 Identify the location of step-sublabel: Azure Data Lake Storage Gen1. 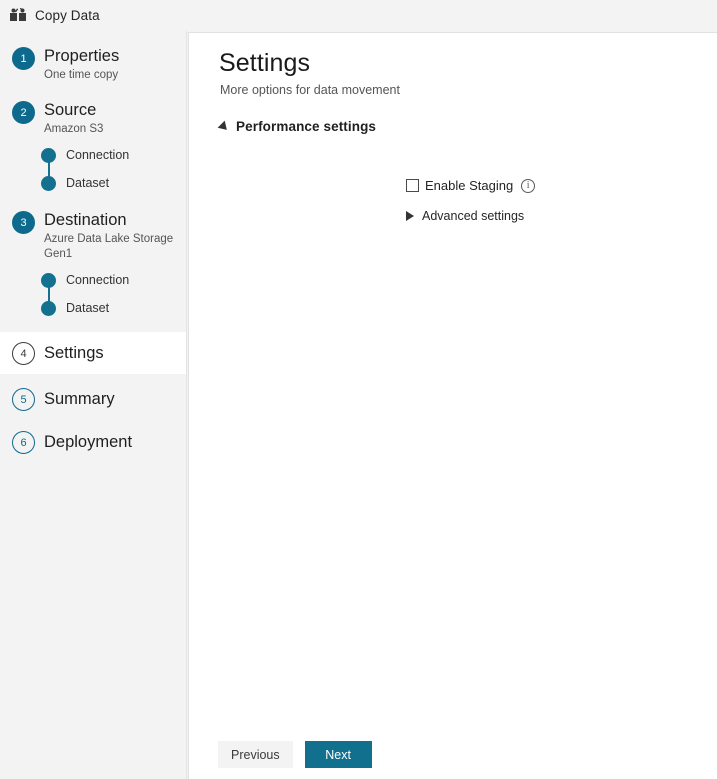
(109, 246).